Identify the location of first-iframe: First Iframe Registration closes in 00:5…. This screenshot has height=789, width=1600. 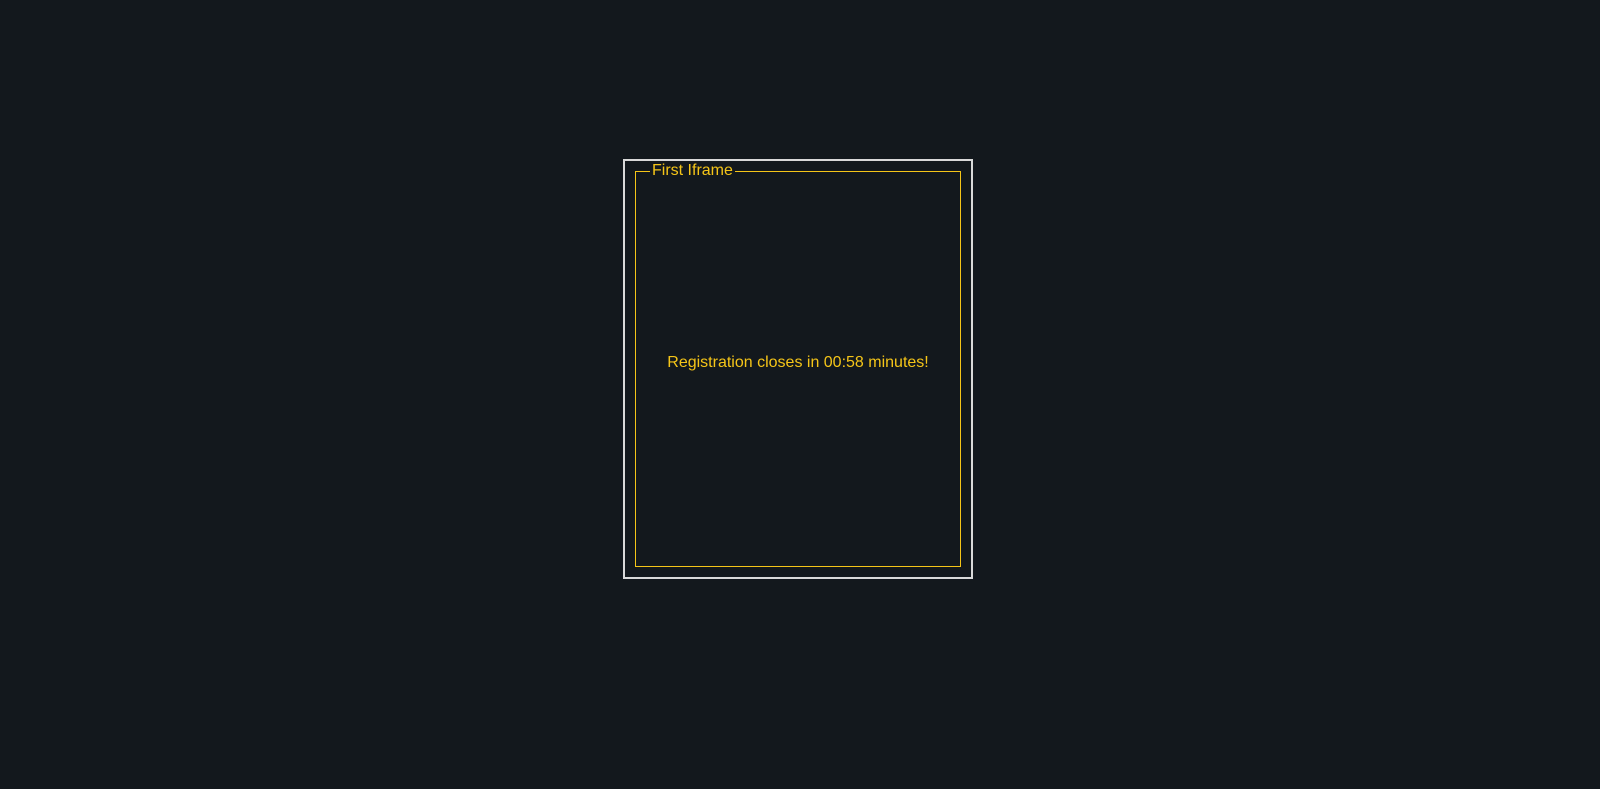
(798, 369).